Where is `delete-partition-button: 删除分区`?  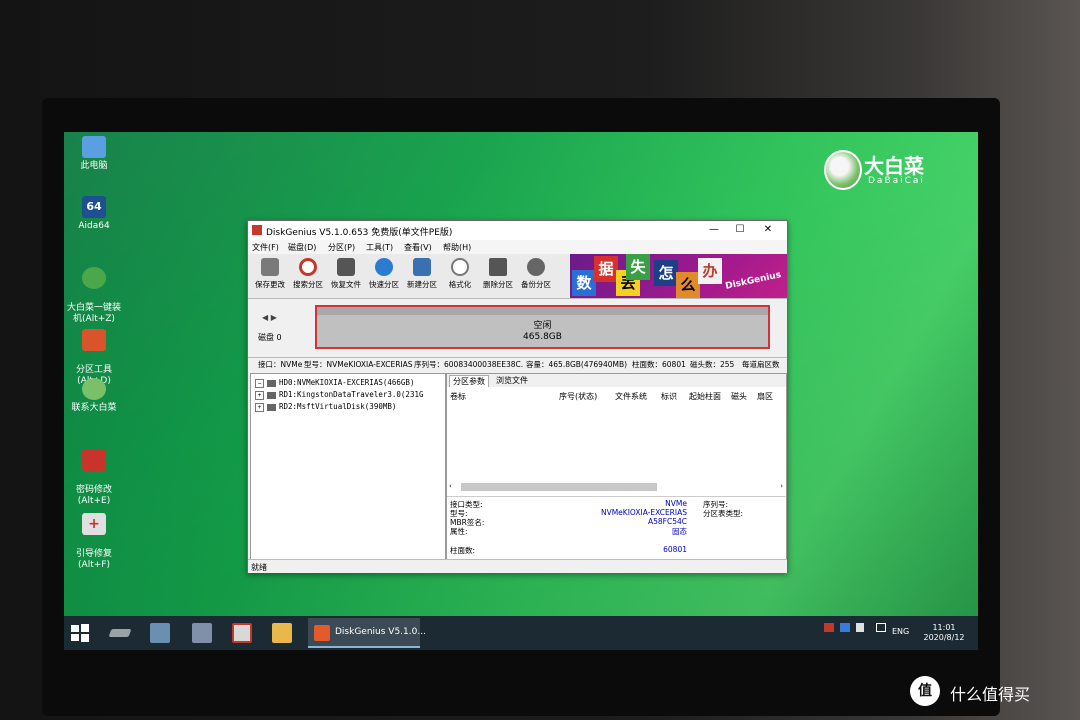 delete-partition-button: 删除分区 is located at coordinates (498, 274).